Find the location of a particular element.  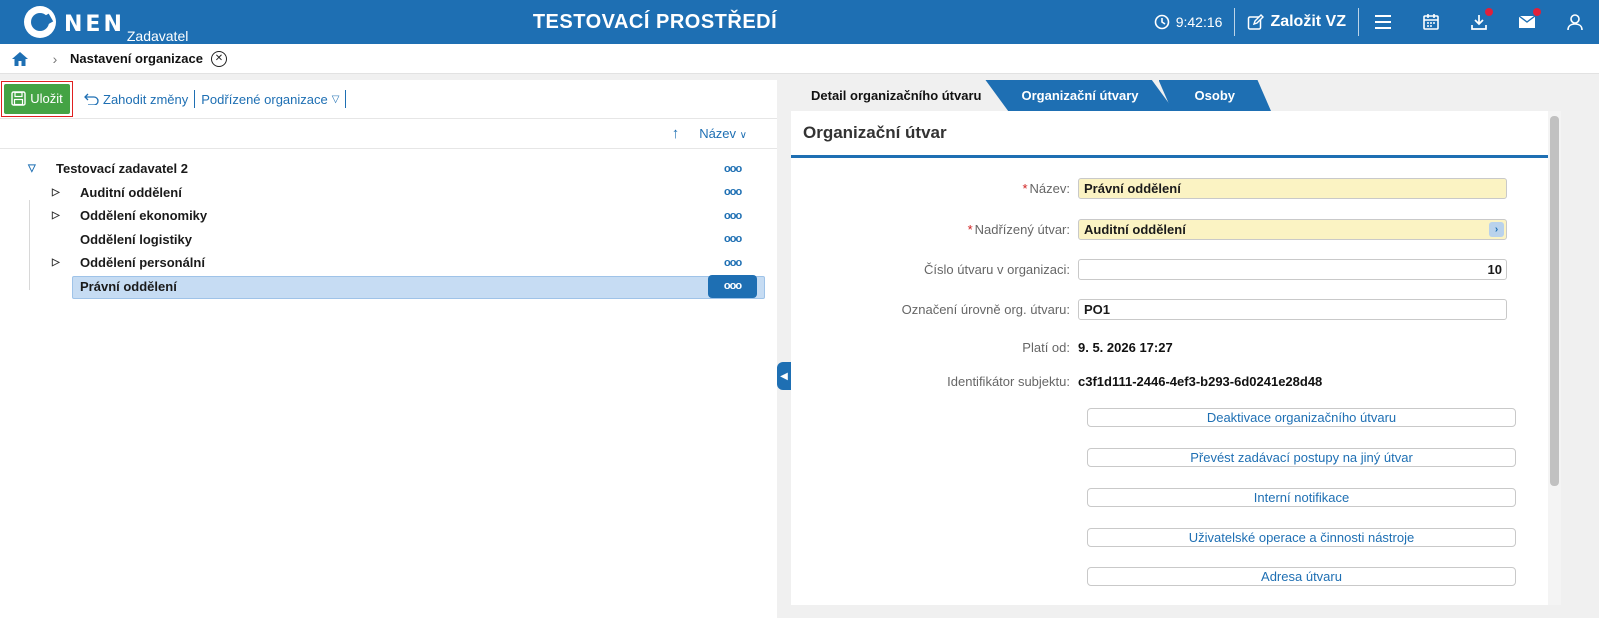

download-icon is located at coordinates (1479, 22).